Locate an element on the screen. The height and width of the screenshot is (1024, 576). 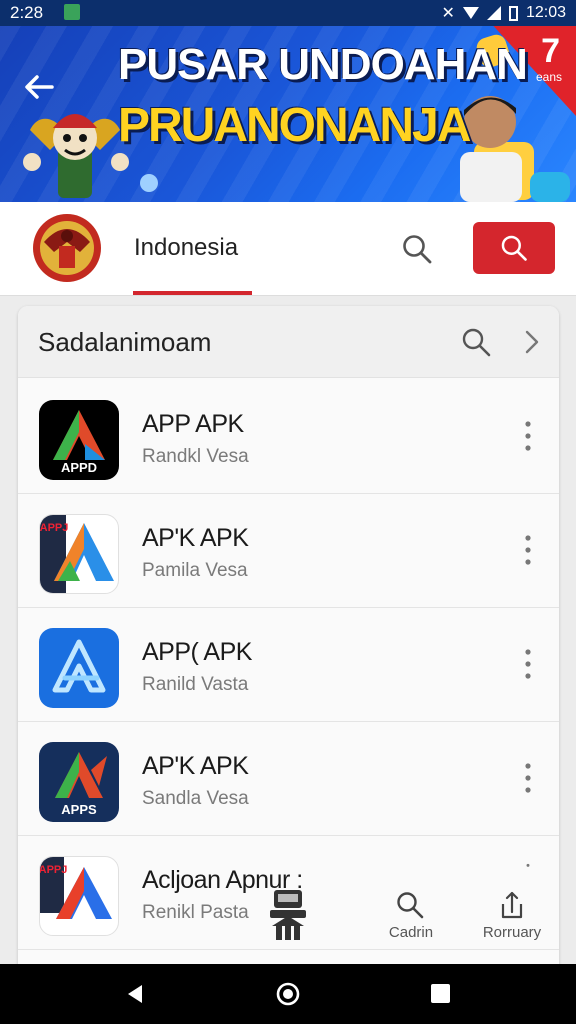
app-icon-text: APPS is located at coordinates (79, 809).